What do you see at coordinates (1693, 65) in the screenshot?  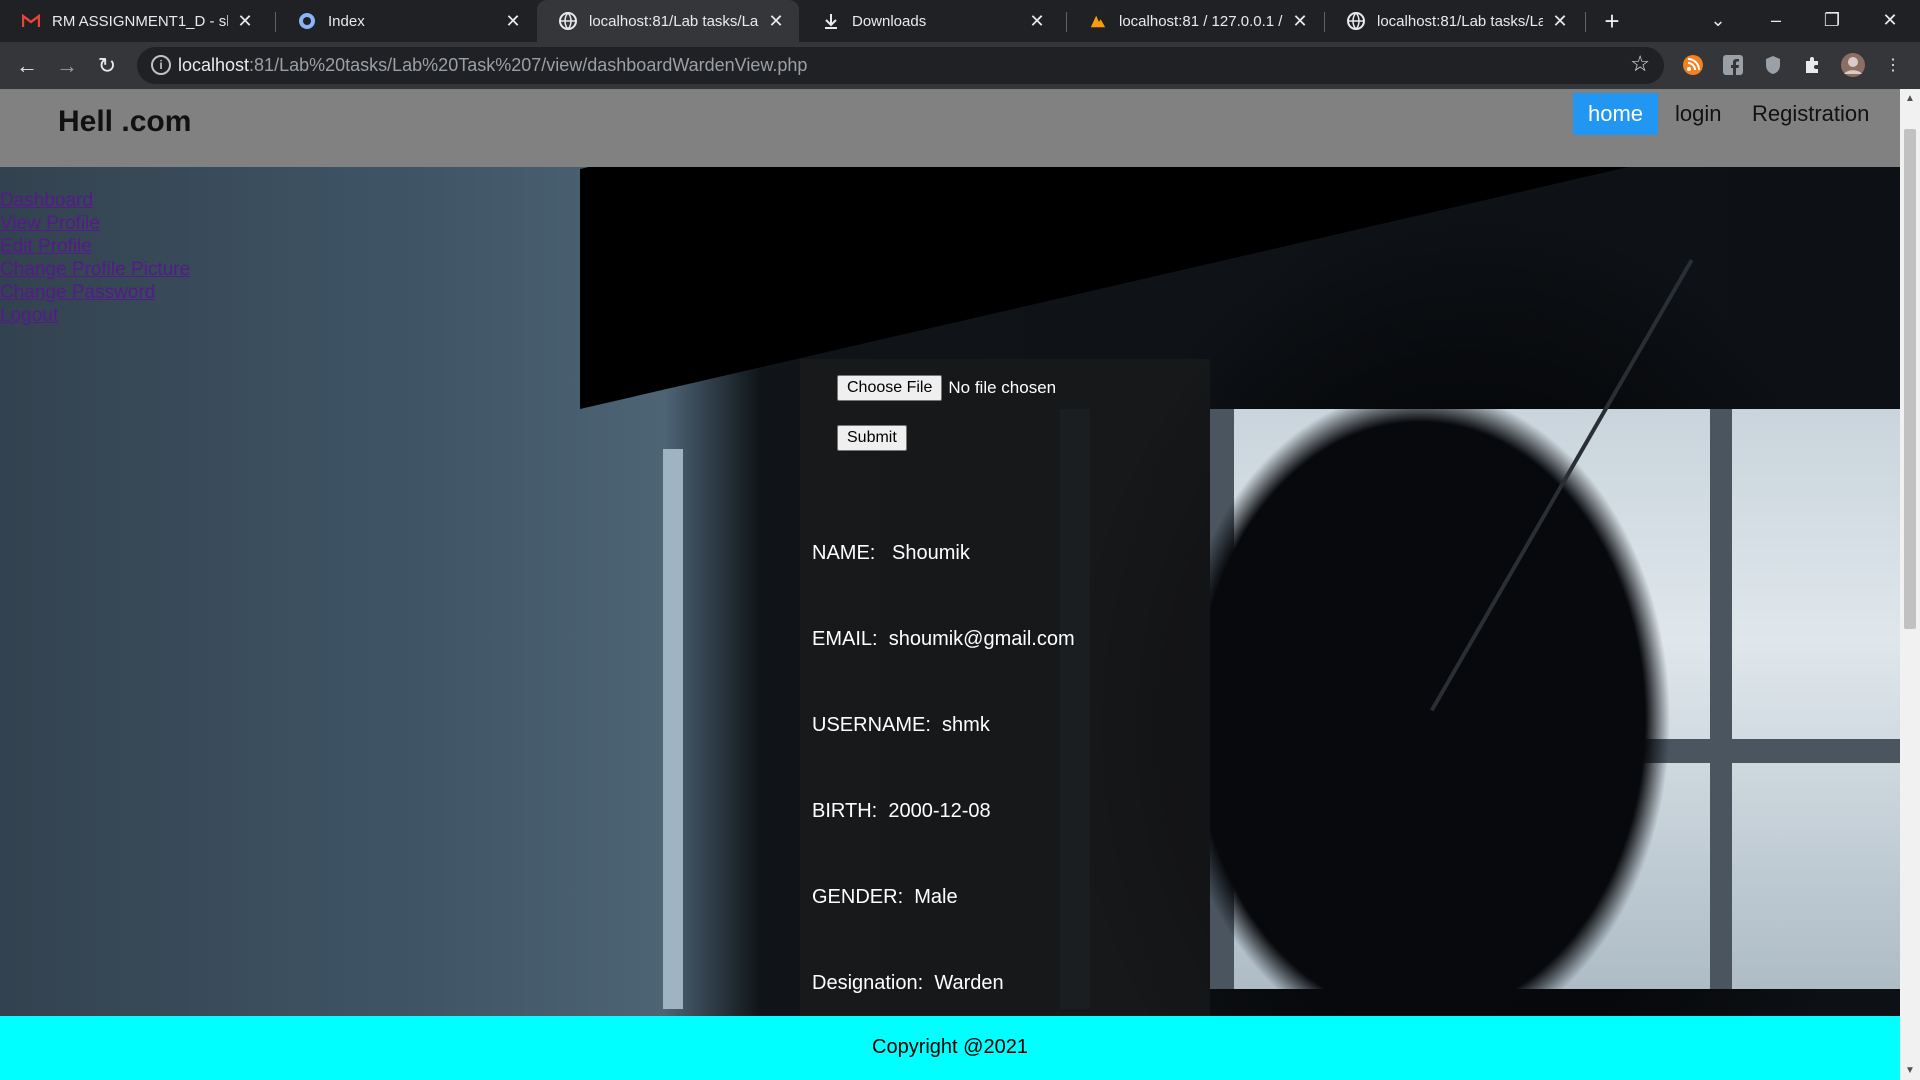 I see `rss-extension-icon` at bounding box center [1693, 65].